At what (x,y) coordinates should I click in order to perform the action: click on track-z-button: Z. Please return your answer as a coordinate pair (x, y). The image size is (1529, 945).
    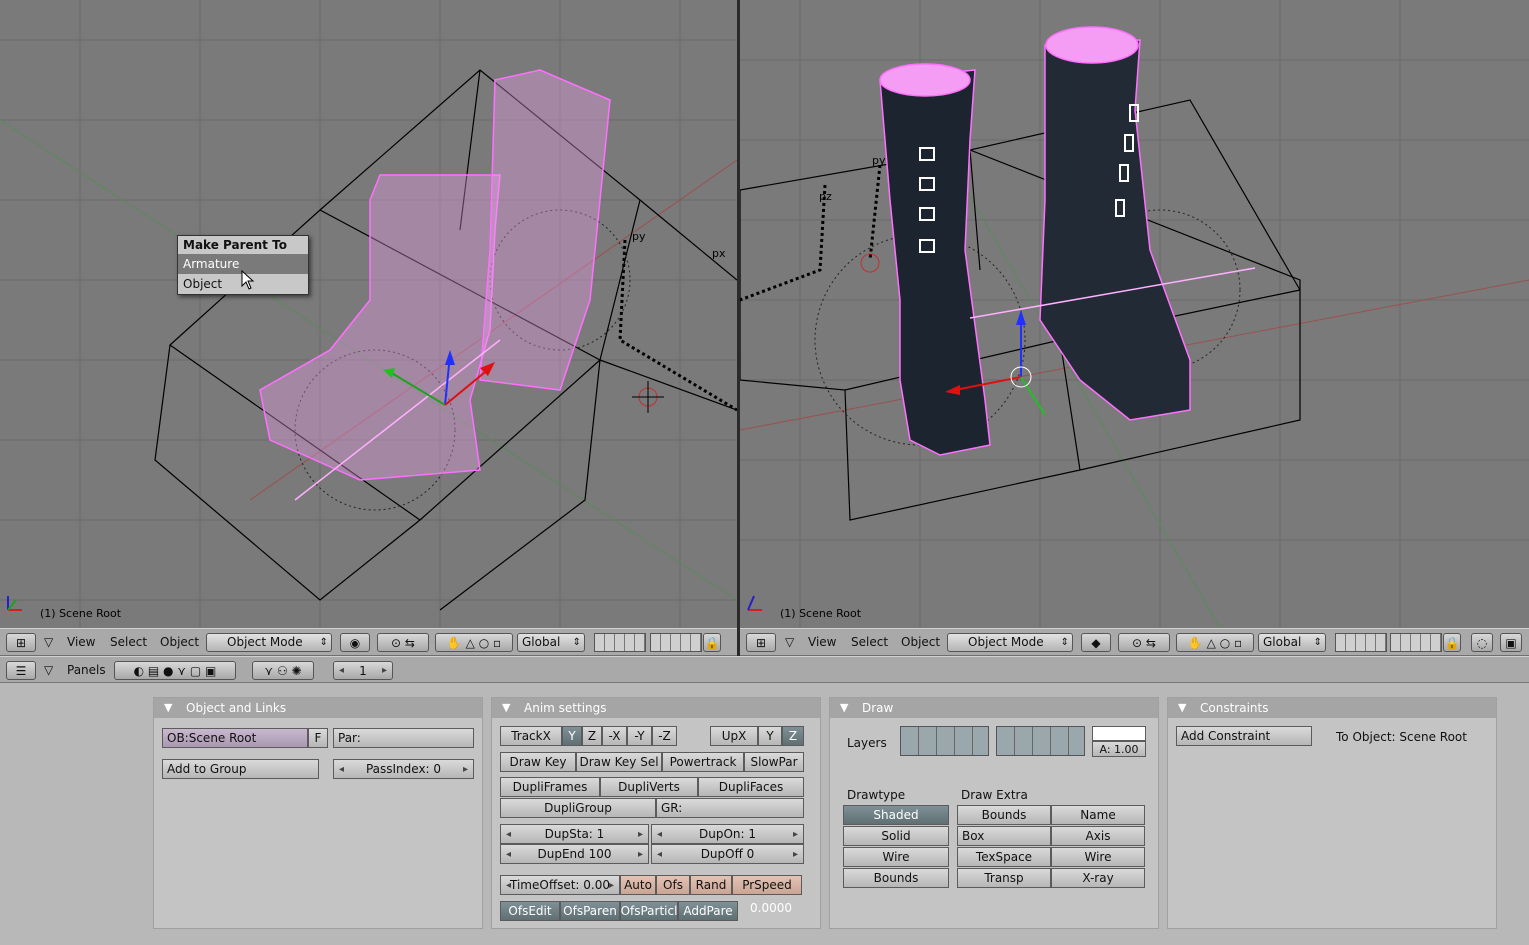
    Looking at the image, I should click on (592, 736).